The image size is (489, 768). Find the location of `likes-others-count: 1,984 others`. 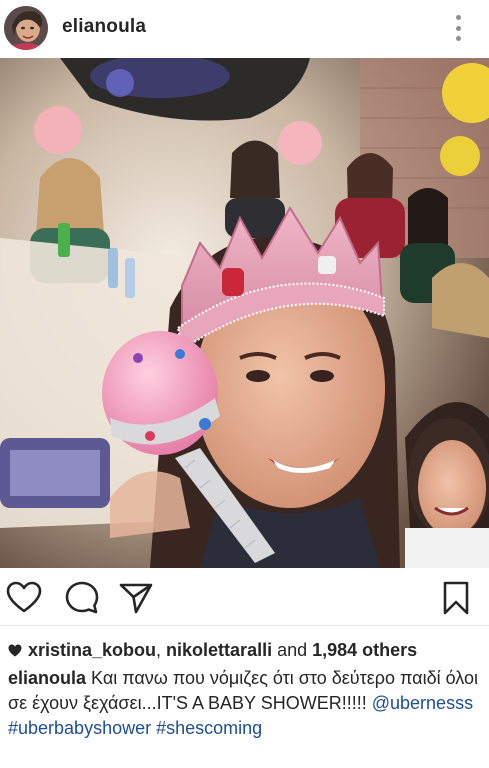

likes-others-count: 1,984 others is located at coordinates (364, 650).